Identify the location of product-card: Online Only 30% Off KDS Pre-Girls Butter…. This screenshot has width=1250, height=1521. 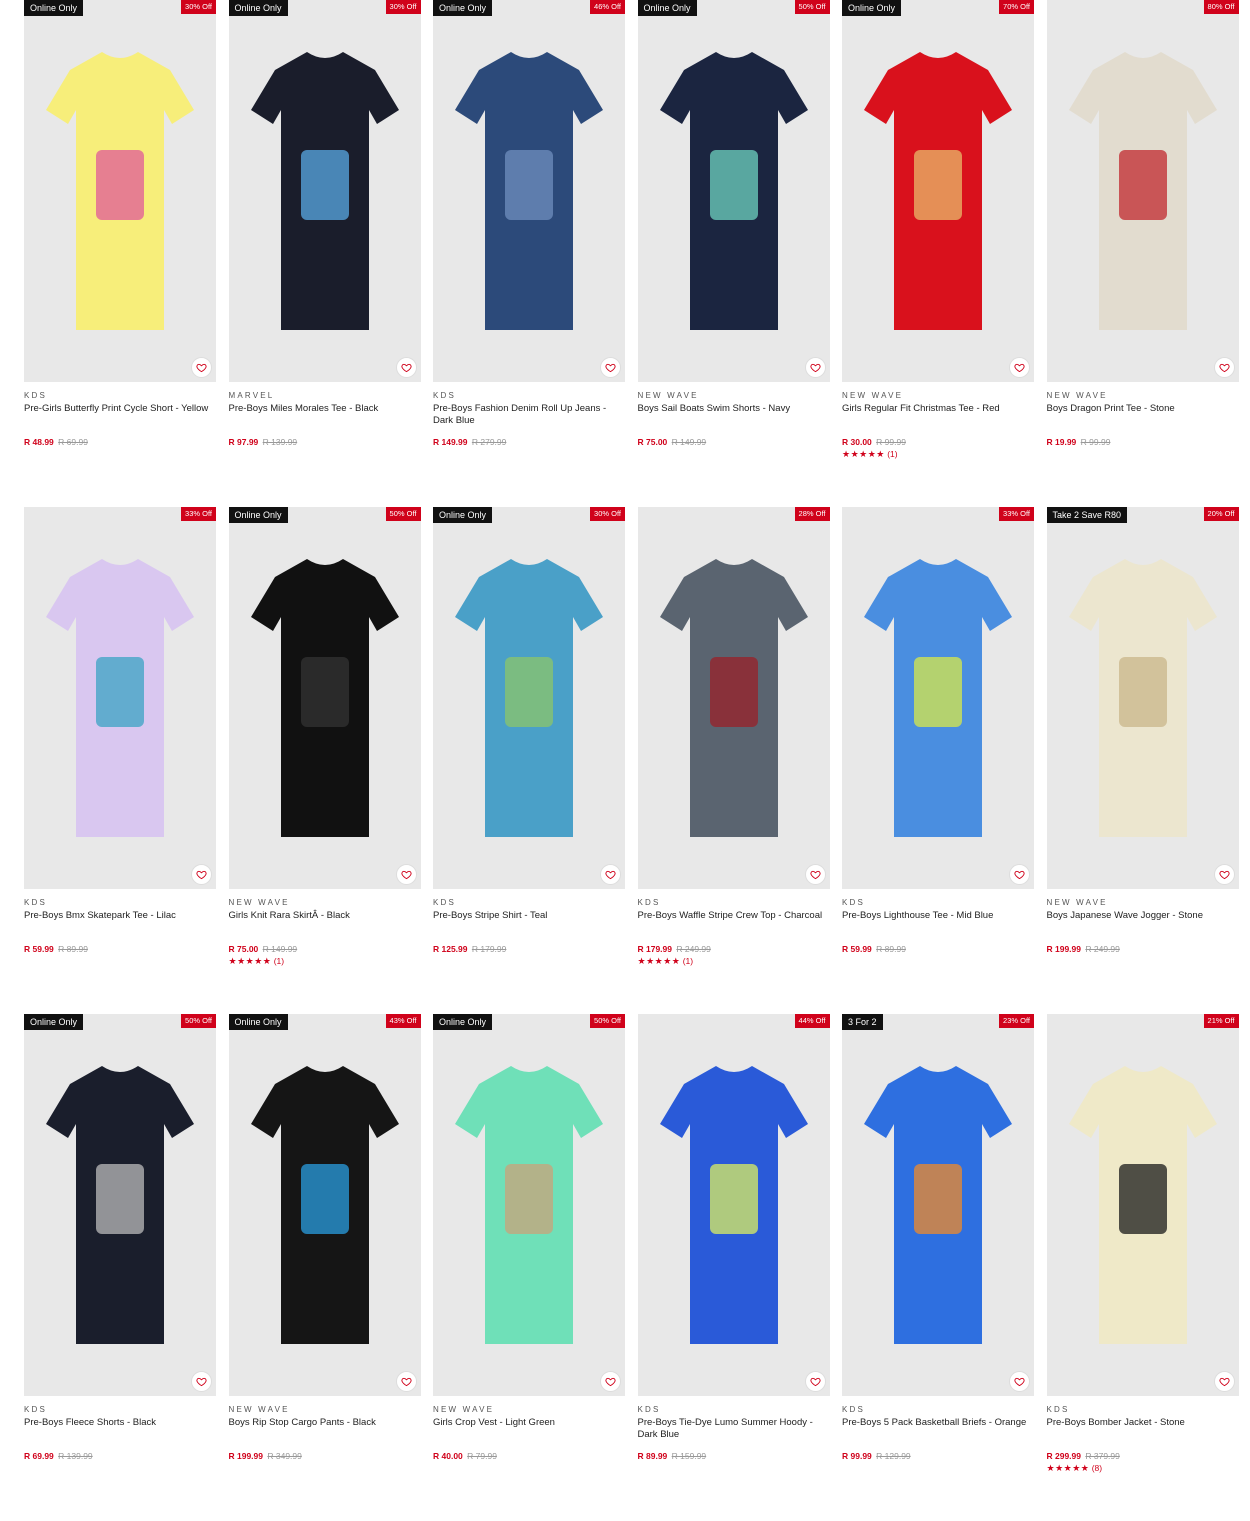
(120, 253).